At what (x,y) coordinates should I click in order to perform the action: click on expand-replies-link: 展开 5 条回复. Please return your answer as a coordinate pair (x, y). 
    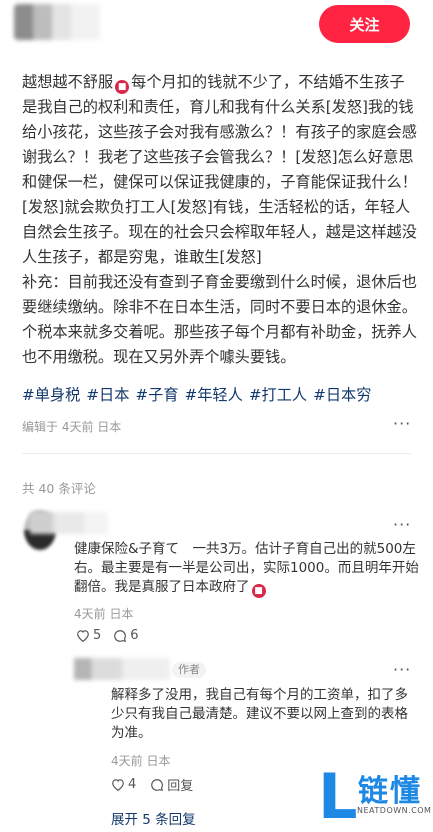
    Looking at the image, I should click on (153, 818).